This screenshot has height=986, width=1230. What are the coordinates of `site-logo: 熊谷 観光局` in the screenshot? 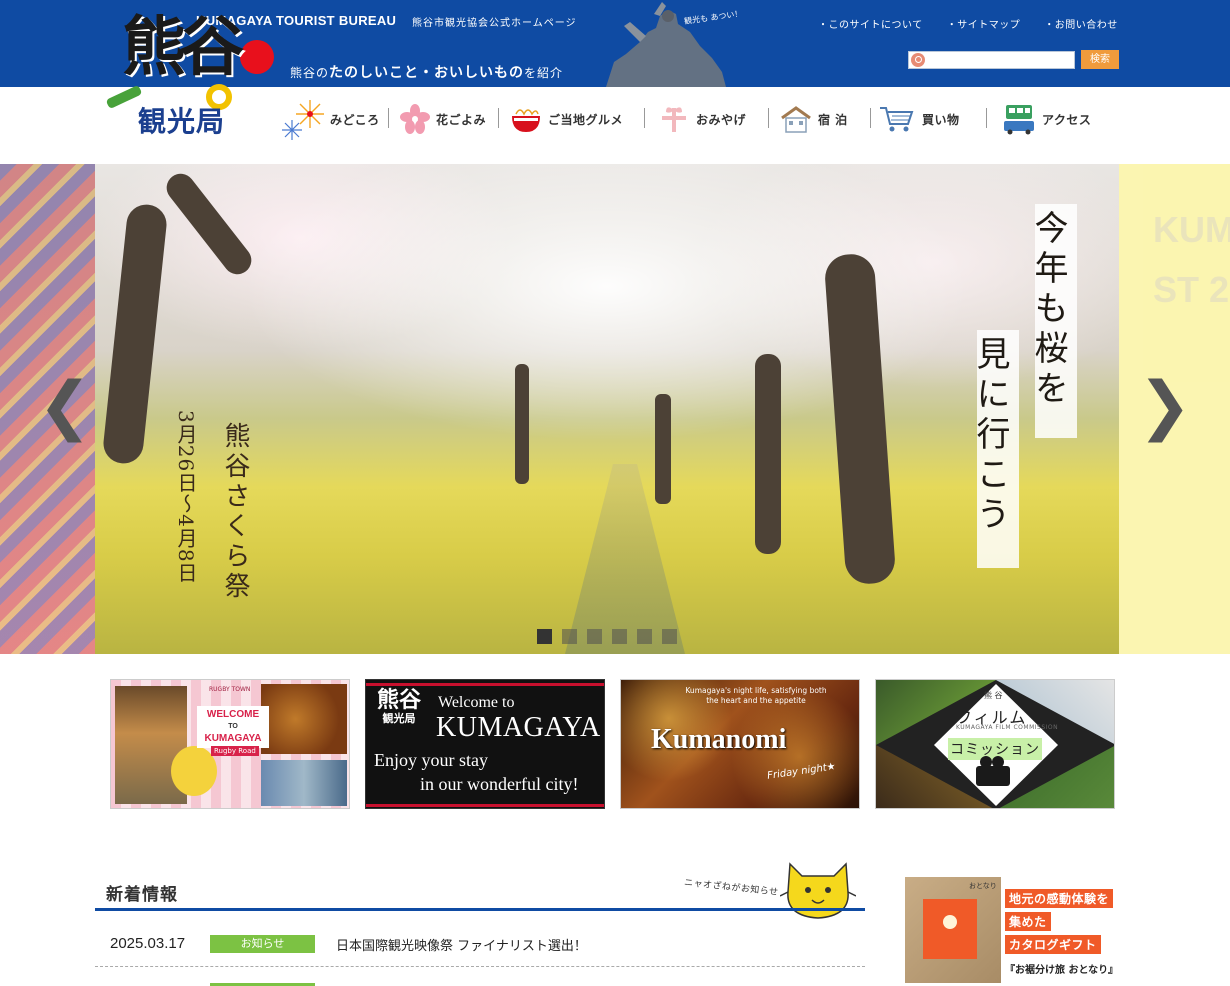 It's located at (189, 74).